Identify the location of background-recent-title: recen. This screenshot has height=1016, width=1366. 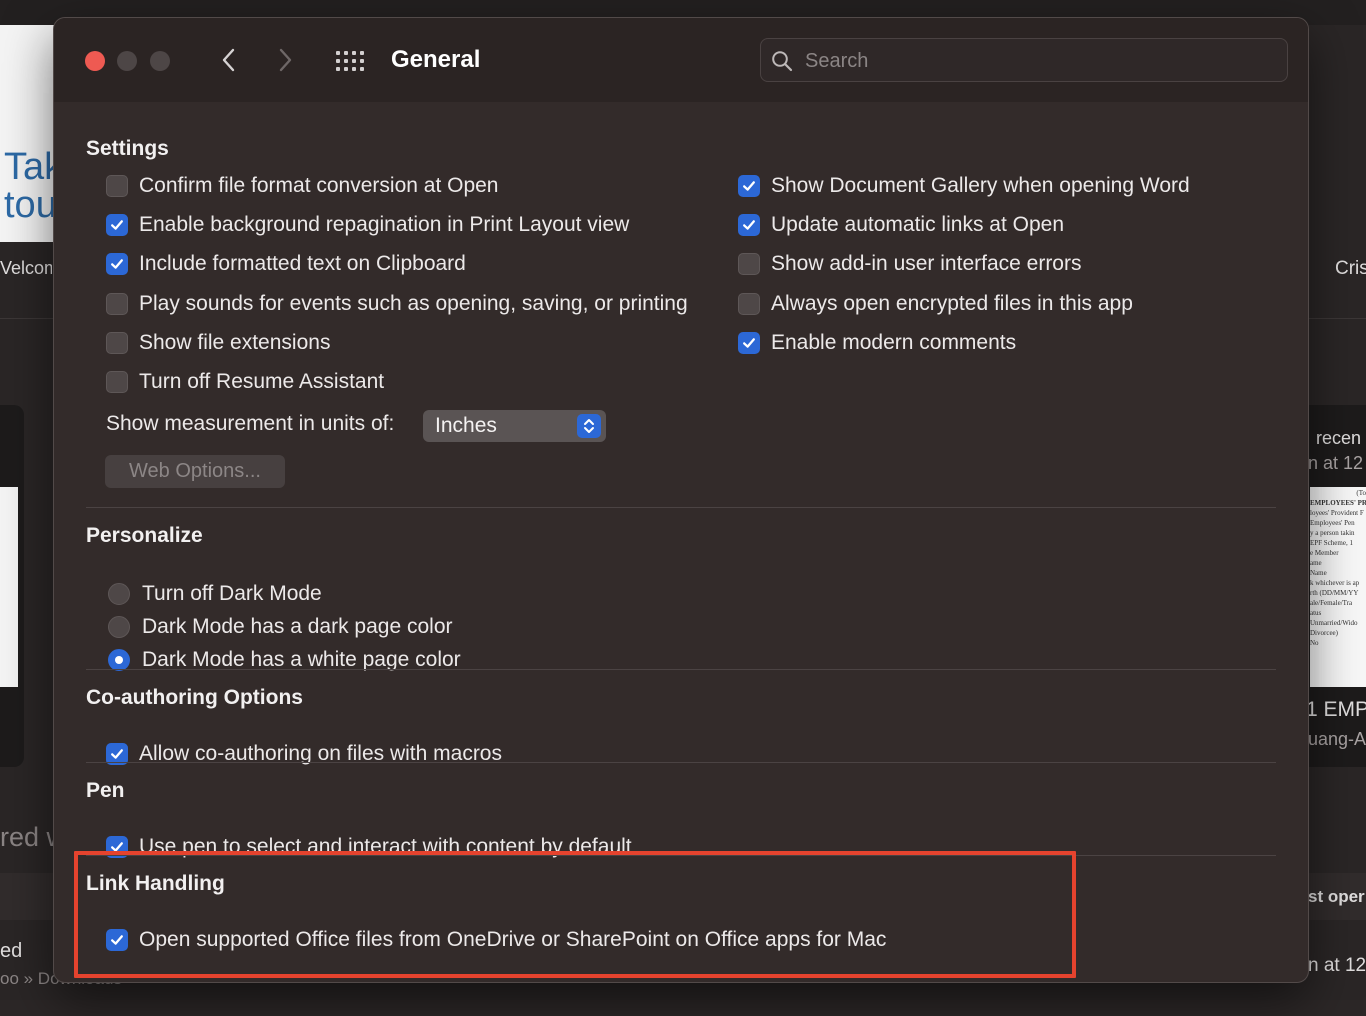
(1339, 438).